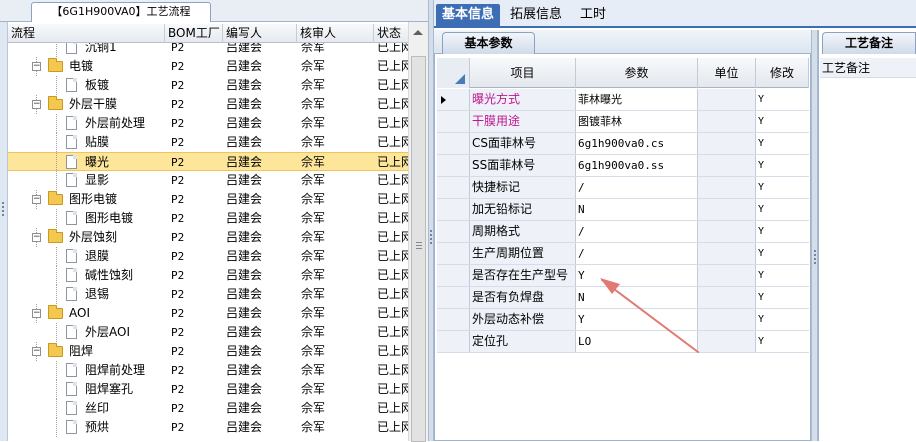 The height and width of the screenshot is (442, 916). What do you see at coordinates (208, 370) in the screenshot?
I see `tree-row: 阻焊前处理 P2 吕建会 佘军 已上网` at bounding box center [208, 370].